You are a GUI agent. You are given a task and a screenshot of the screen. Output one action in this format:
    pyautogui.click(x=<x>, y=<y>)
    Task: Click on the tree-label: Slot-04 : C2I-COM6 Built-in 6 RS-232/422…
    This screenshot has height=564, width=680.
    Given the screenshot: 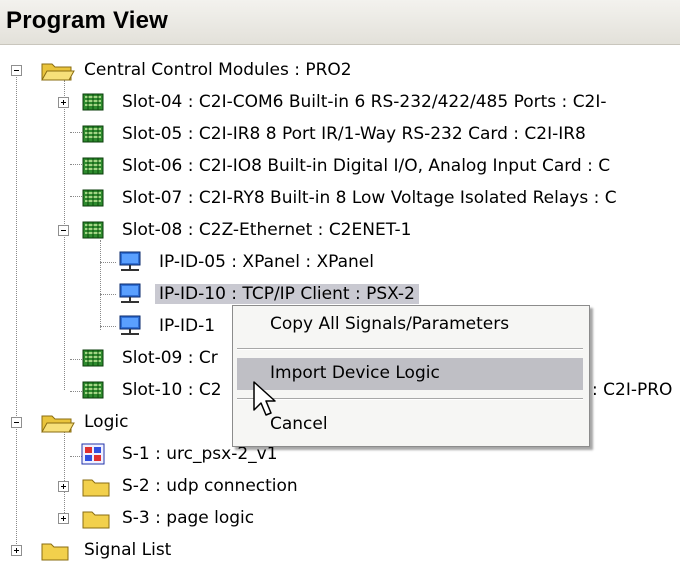 What is the action you would take?
    pyautogui.click(x=364, y=102)
    